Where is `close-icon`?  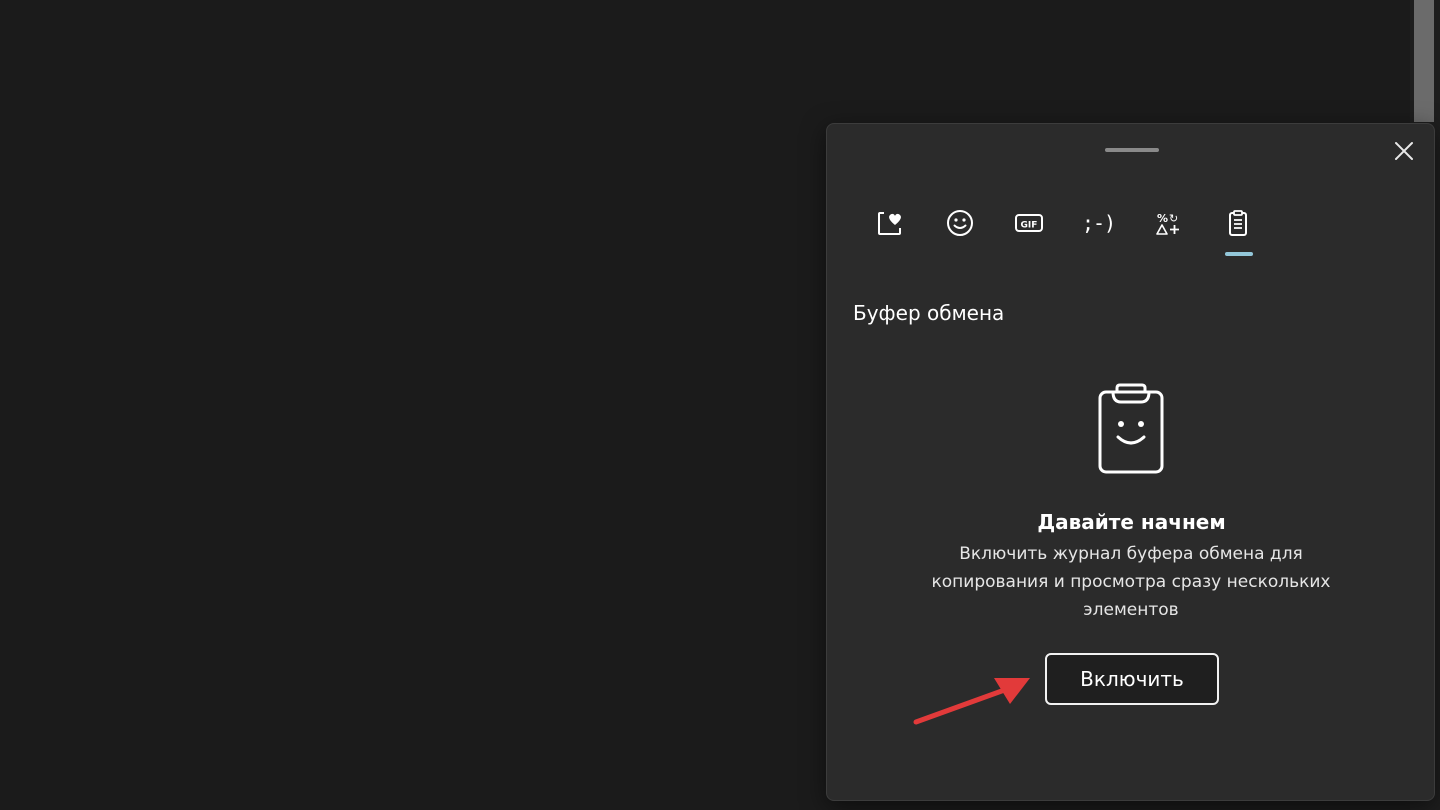 close-icon is located at coordinates (1404, 151).